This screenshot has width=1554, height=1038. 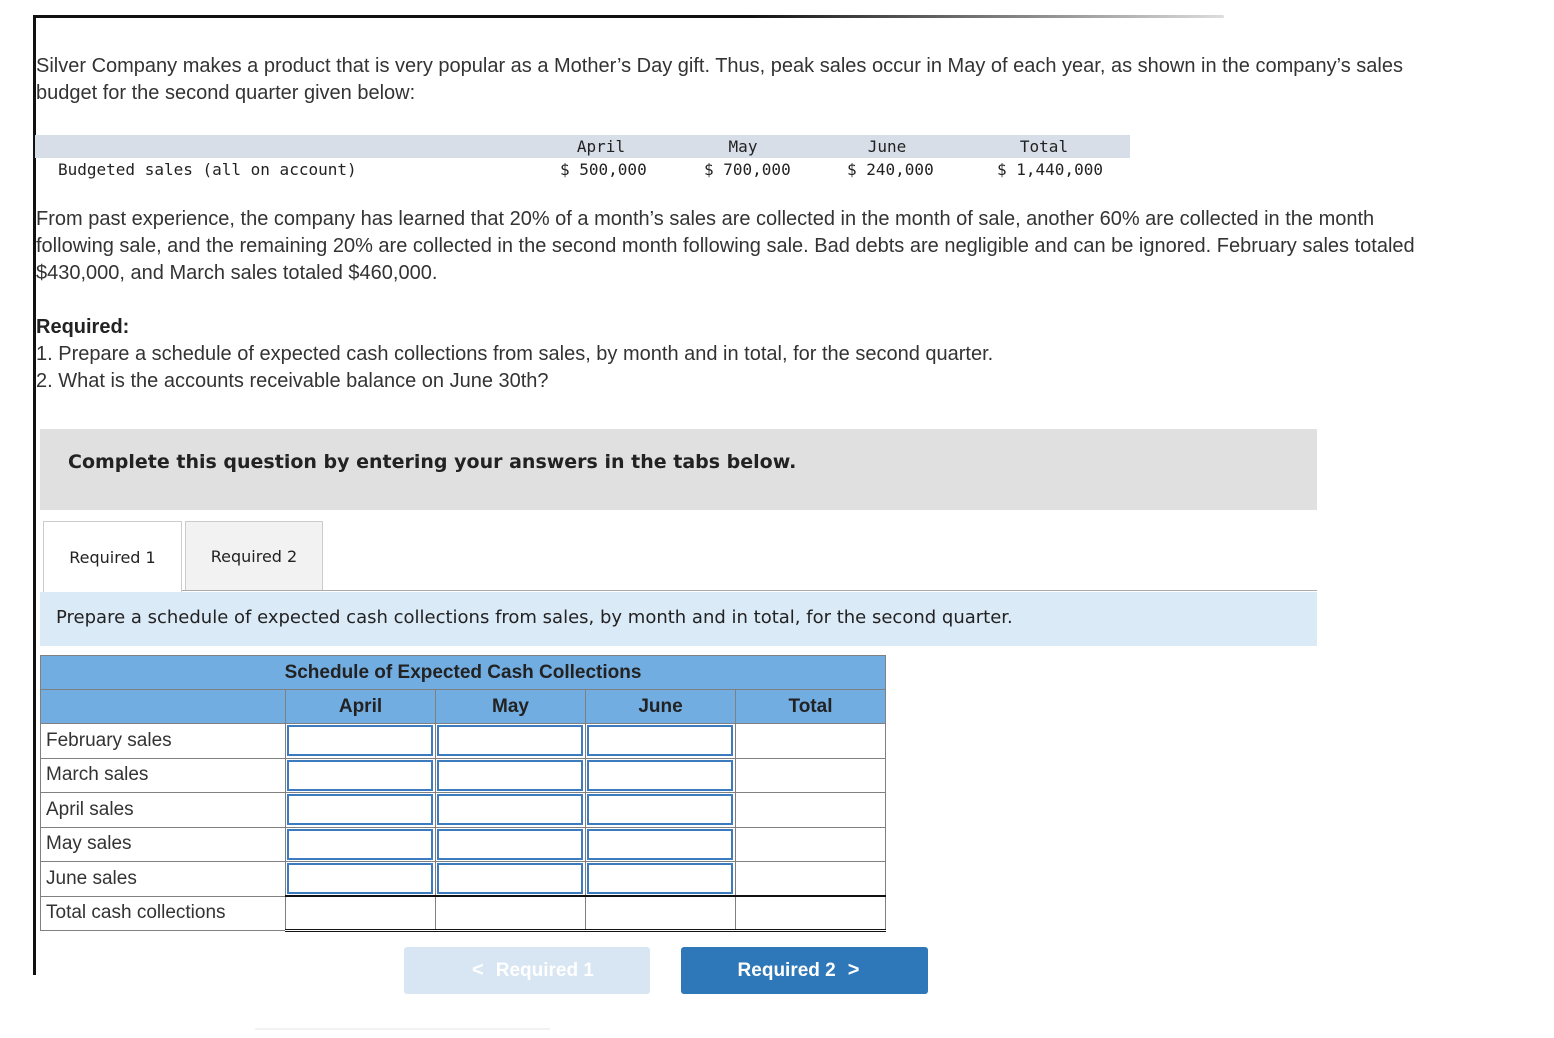 I want to click on june-april-input, so click(x=360, y=878).